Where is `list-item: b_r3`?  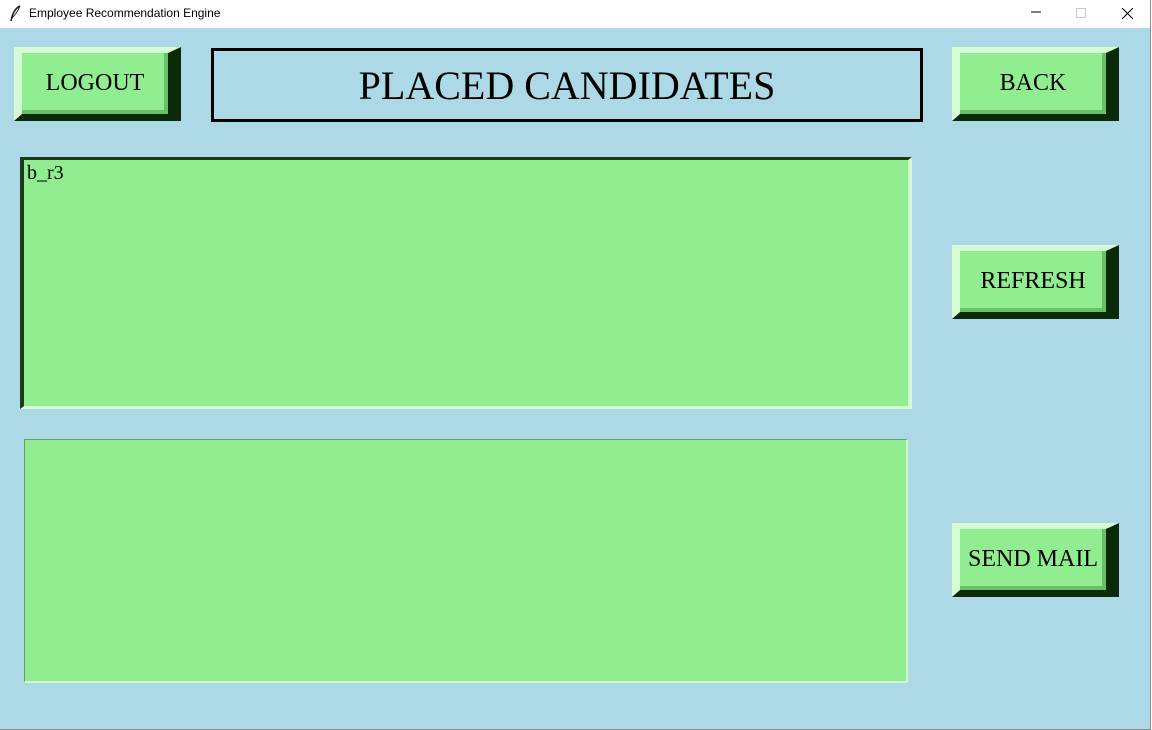 list-item: b_r3 is located at coordinates (466, 173).